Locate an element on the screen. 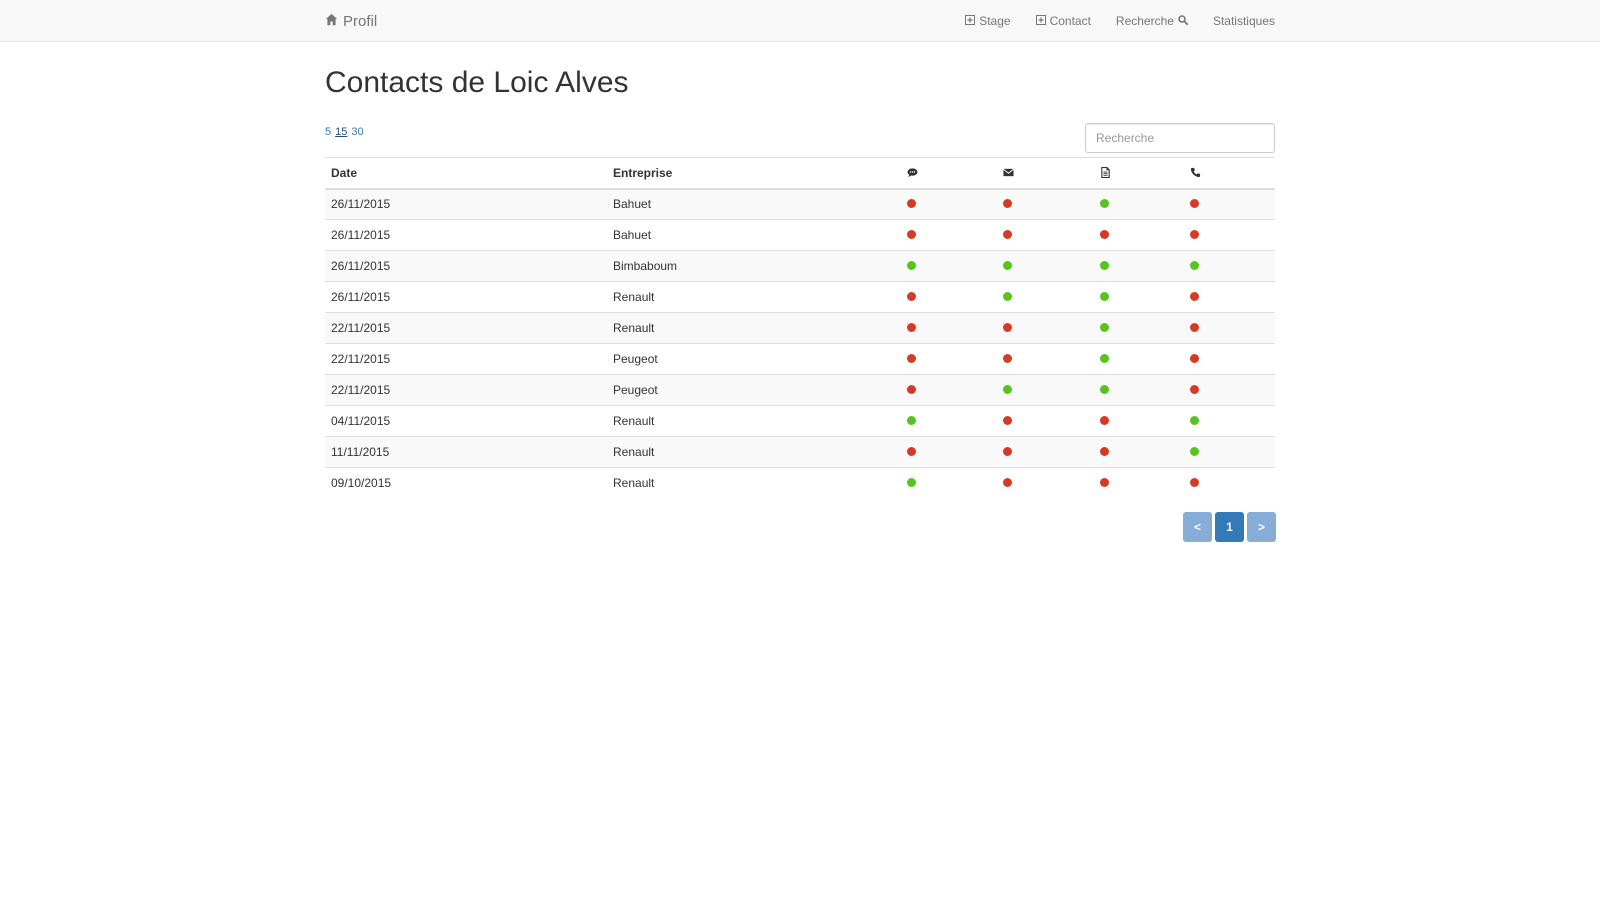 The height and width of the screenshot is (900, 1600). table-header-row: Date Entreprise is located at coordinates (800, 173).